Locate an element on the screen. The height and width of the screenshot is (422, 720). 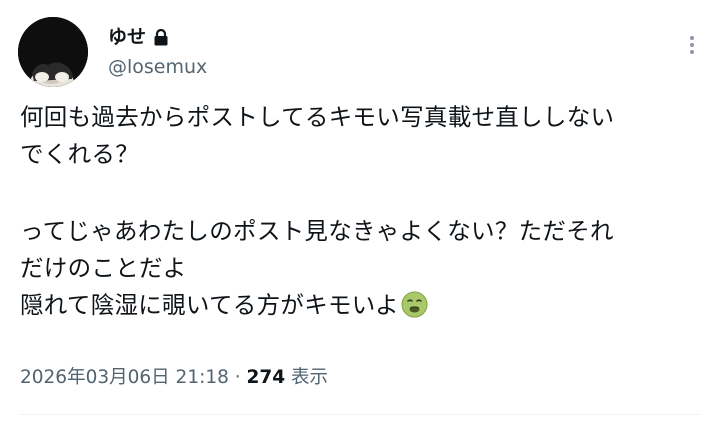
view-count: 274 is located at coordinates (266, 377).